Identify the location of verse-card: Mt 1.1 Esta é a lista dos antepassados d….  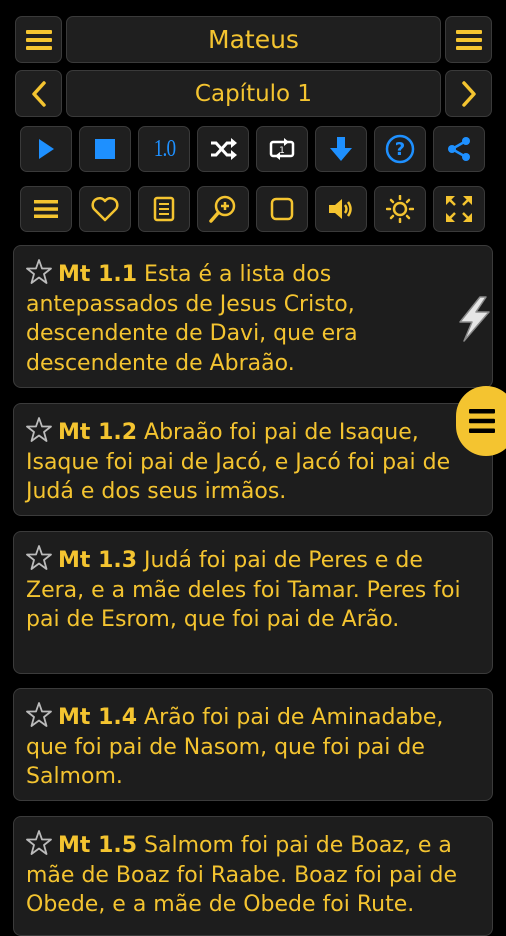
(253, 316).